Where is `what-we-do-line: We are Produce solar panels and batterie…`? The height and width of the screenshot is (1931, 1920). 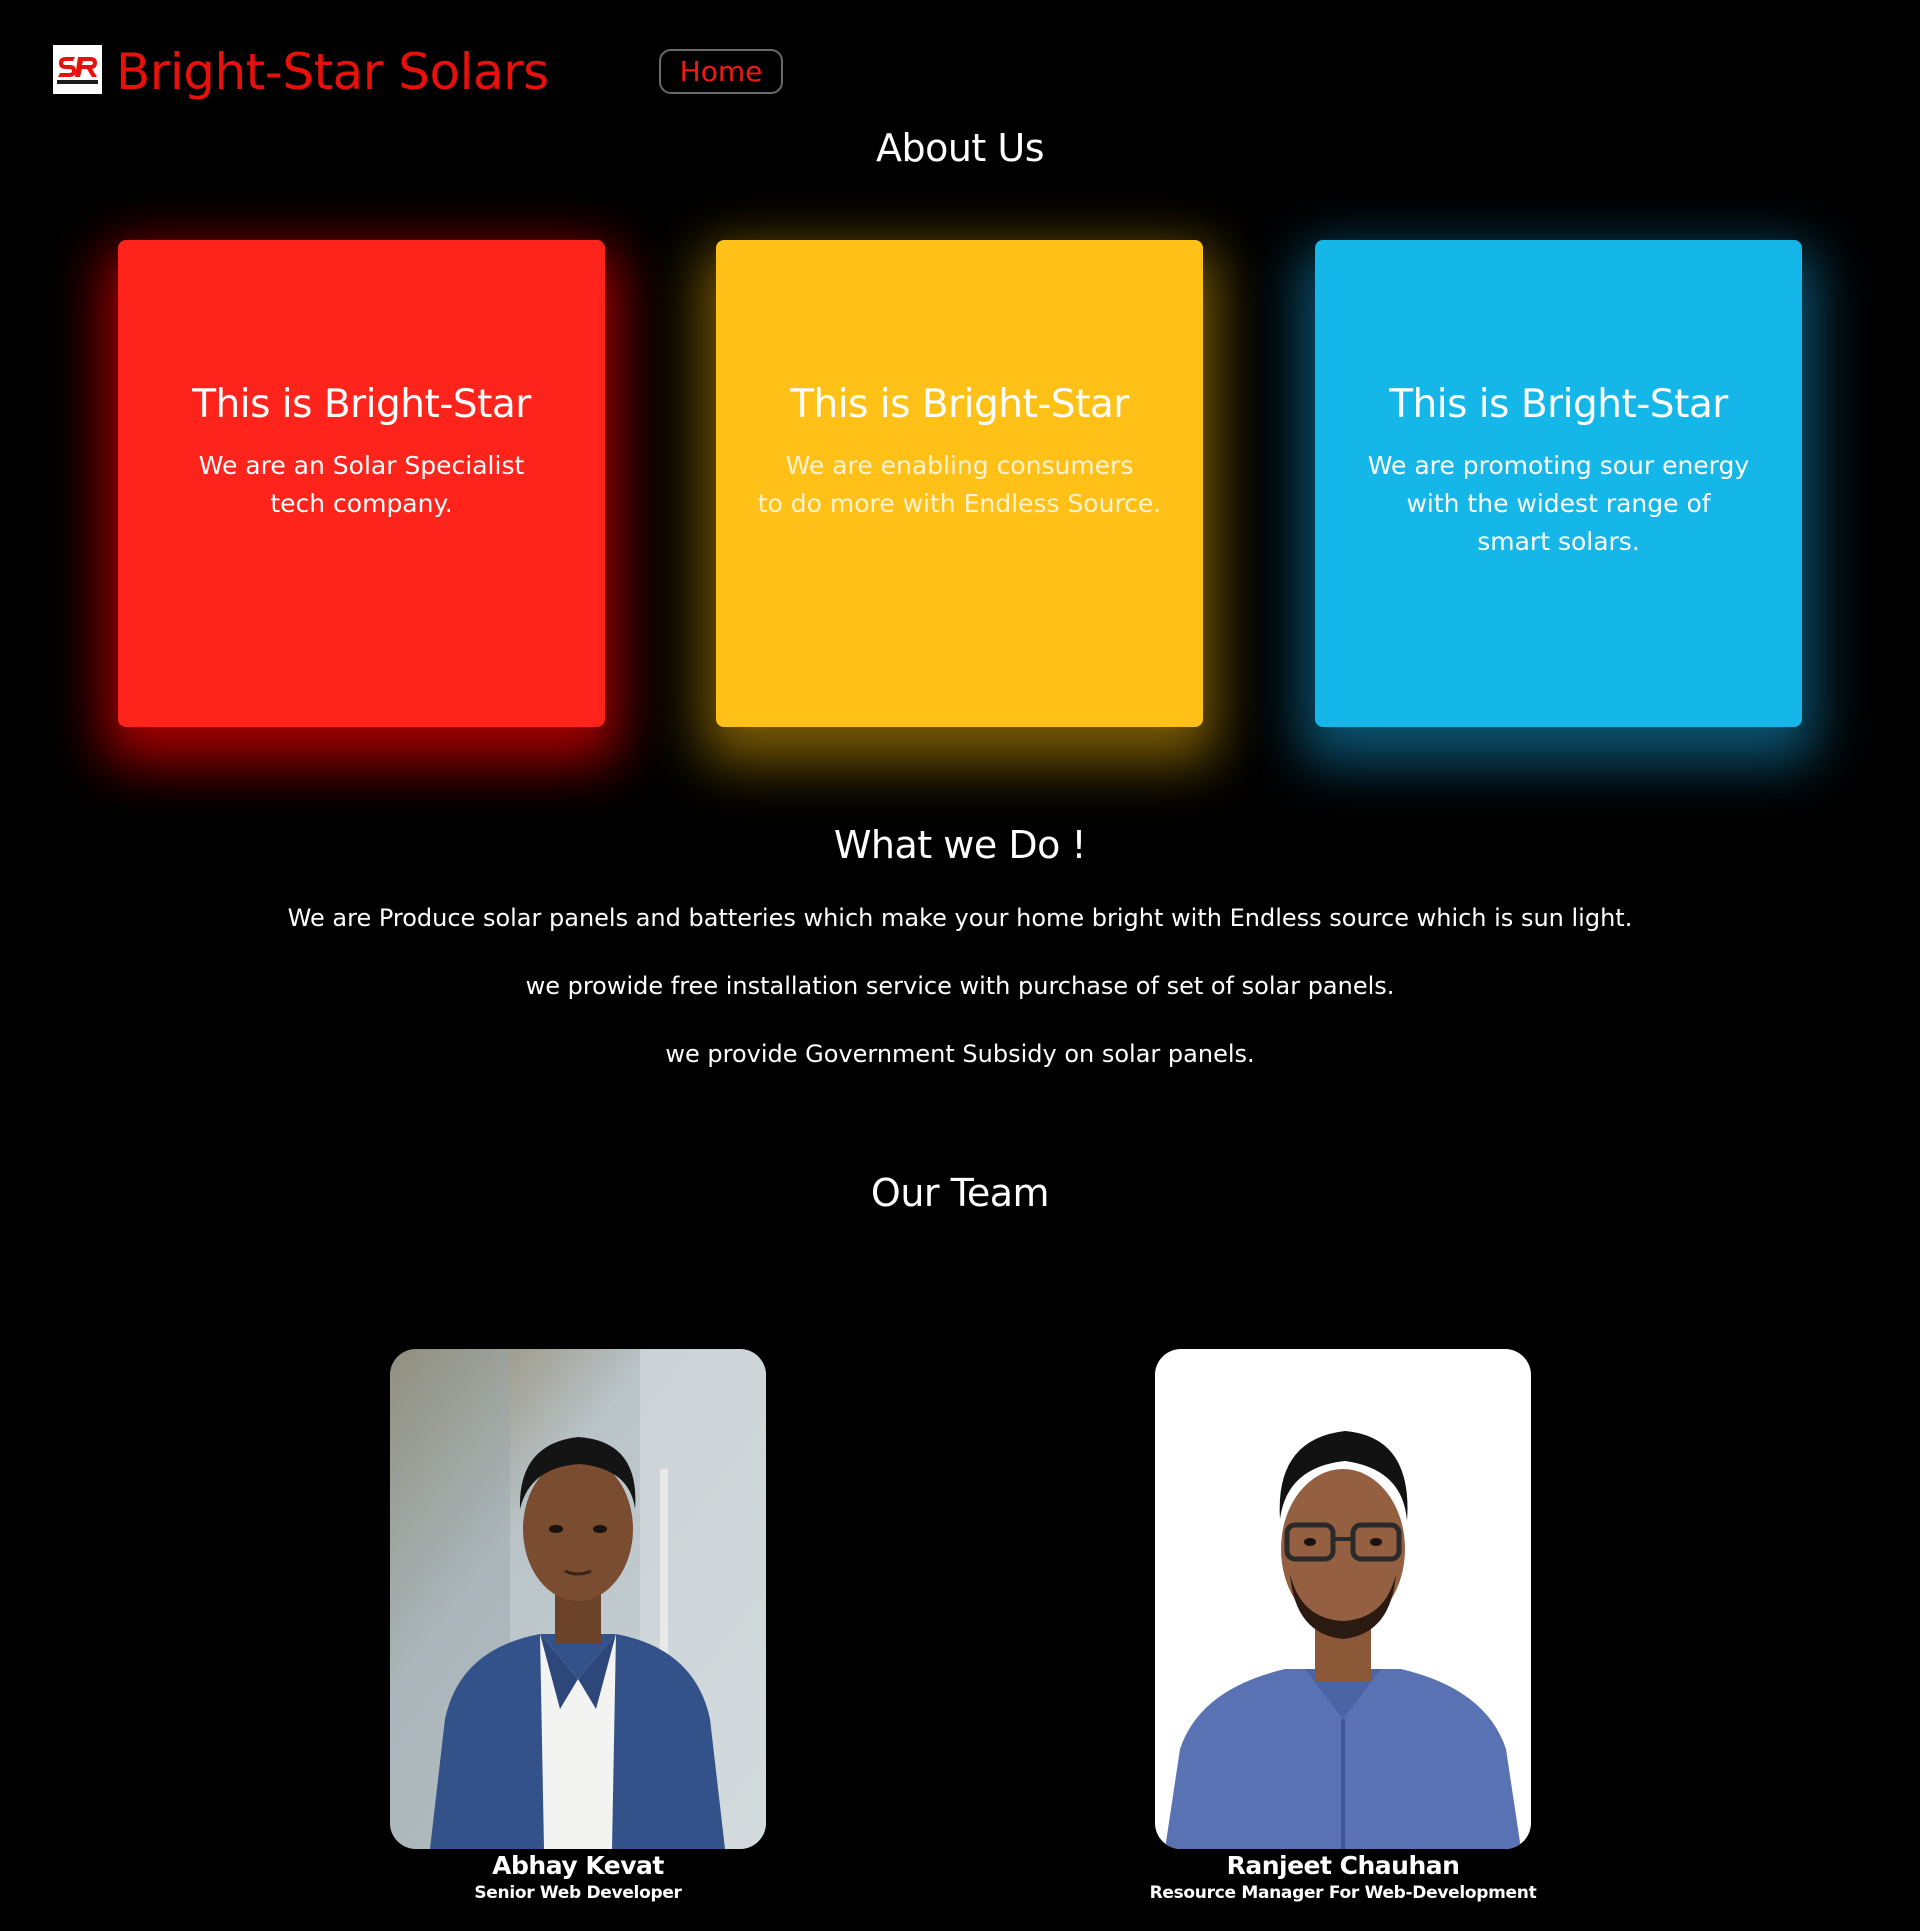 what-we-do-line: We are Produce solar panels and batterie… is located at coordinates (960, 918).